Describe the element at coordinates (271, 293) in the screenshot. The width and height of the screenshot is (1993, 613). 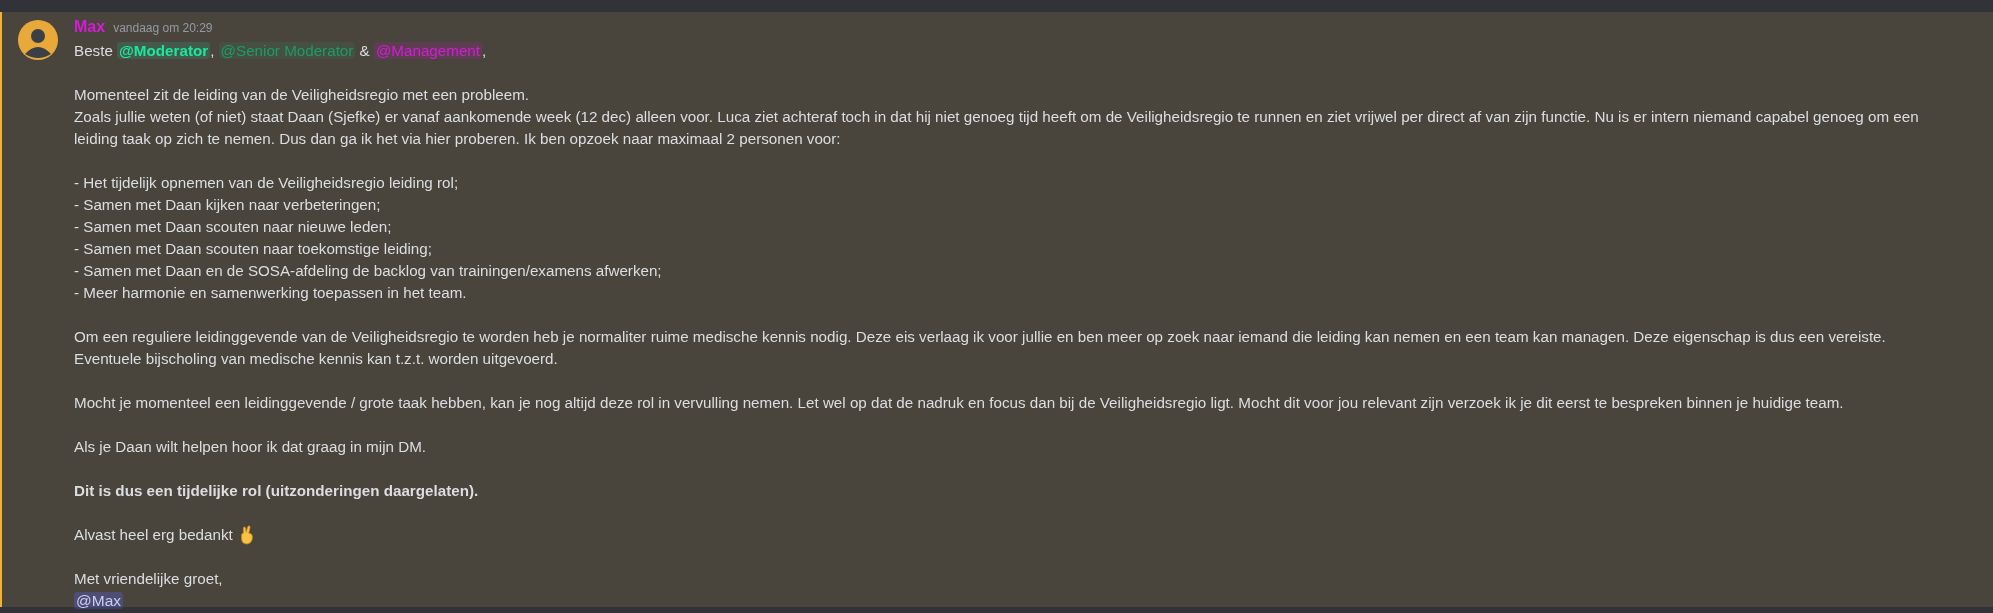
I see `message-text: - Meer harmonie en samenwerking toepassen in het team.` at that location.